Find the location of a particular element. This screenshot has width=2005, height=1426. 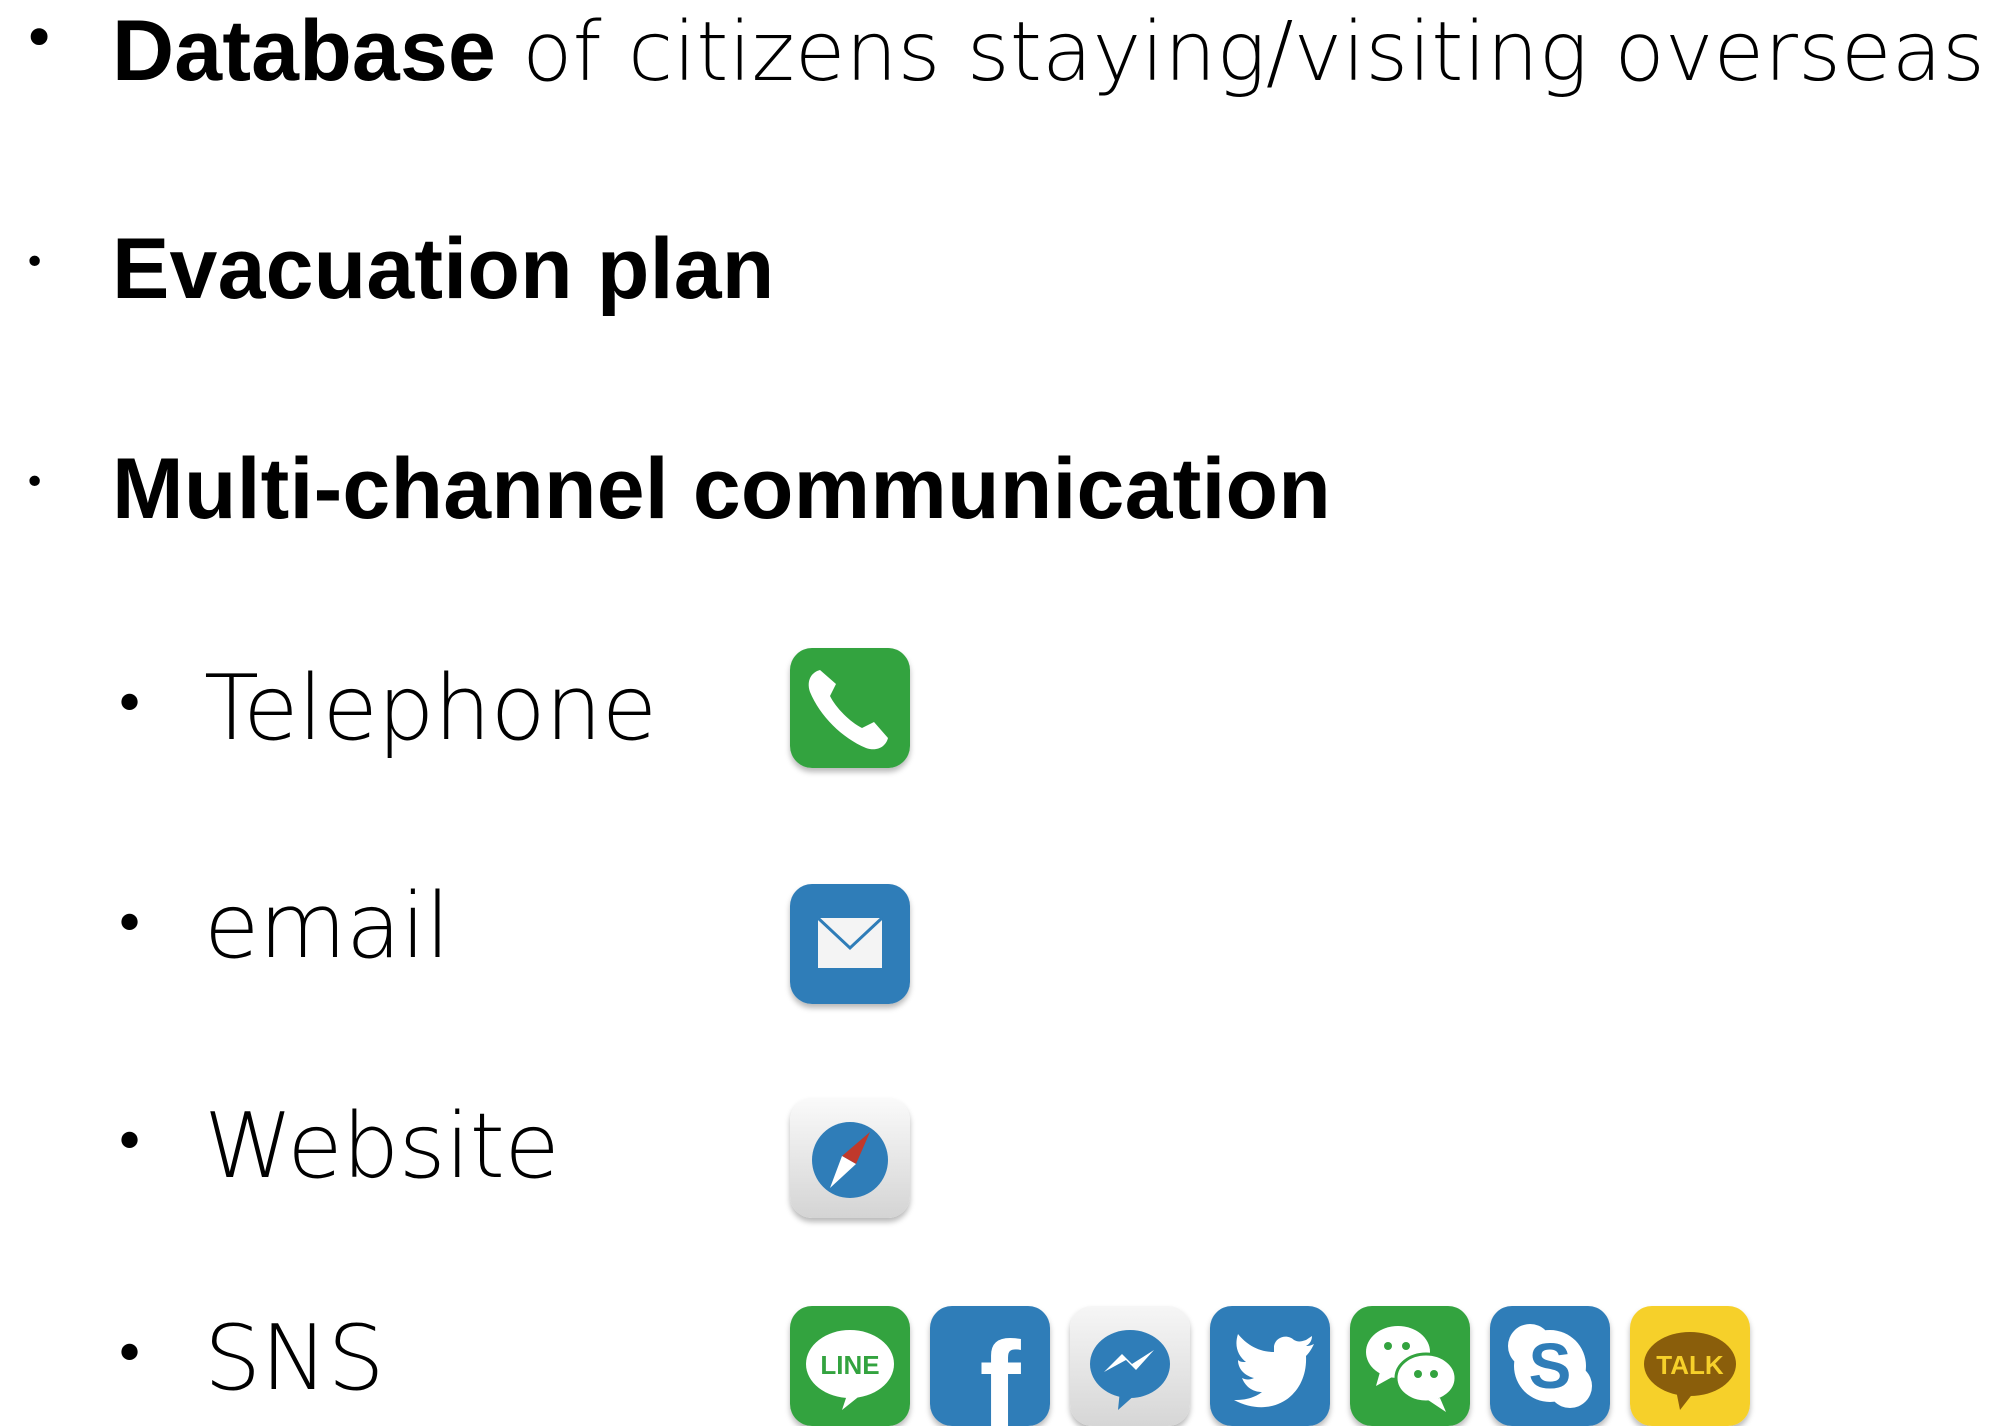

channel-label: Website is located at coordinates (382, 1146).